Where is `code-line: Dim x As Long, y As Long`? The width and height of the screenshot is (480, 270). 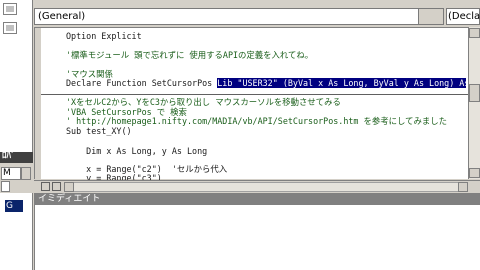 code-line: Dim x As Long, y As Long is located at coordinates (266, 151).